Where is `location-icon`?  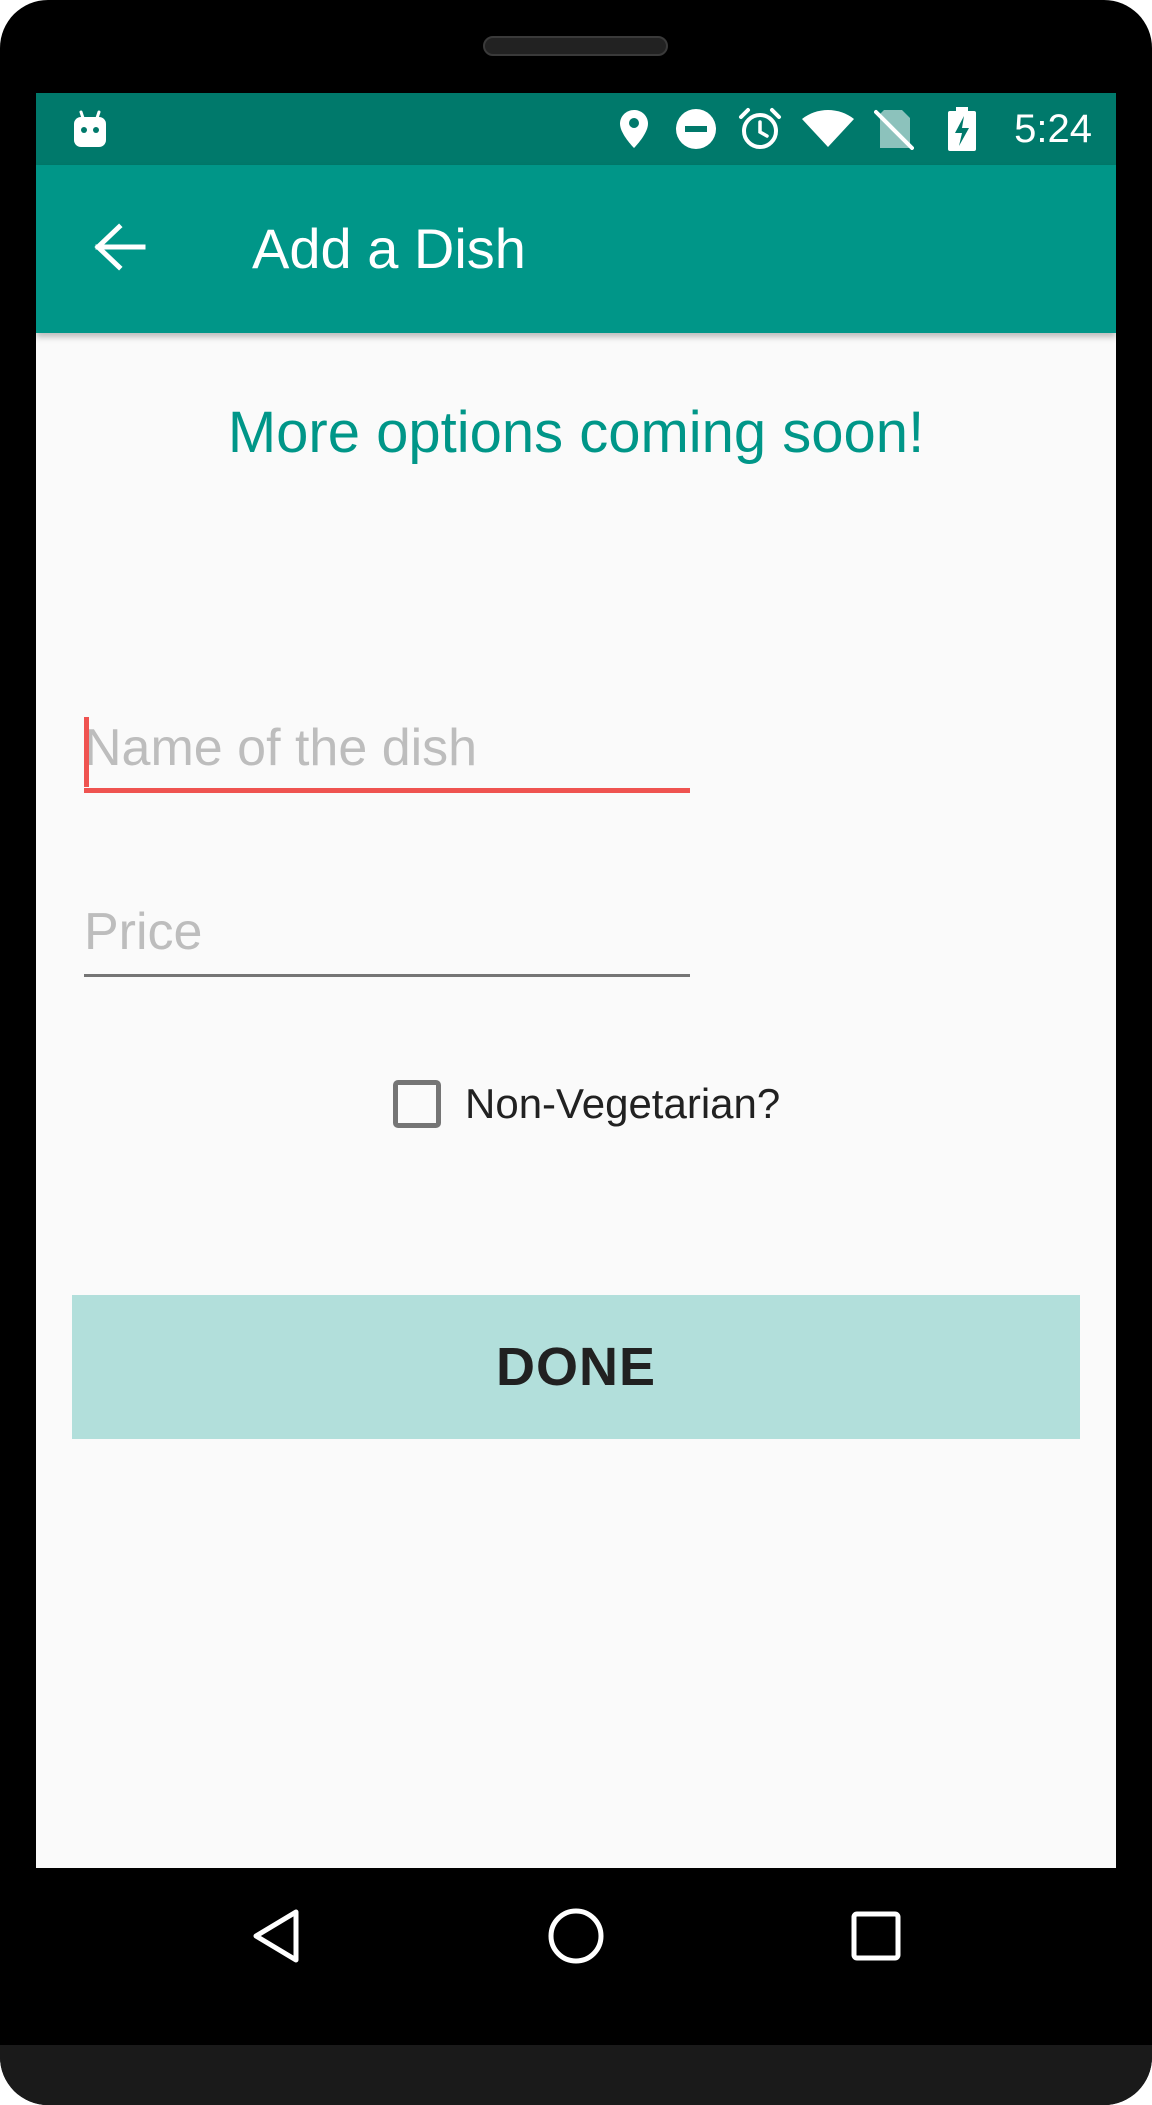
location-icon is located at coordinates (634, 129).